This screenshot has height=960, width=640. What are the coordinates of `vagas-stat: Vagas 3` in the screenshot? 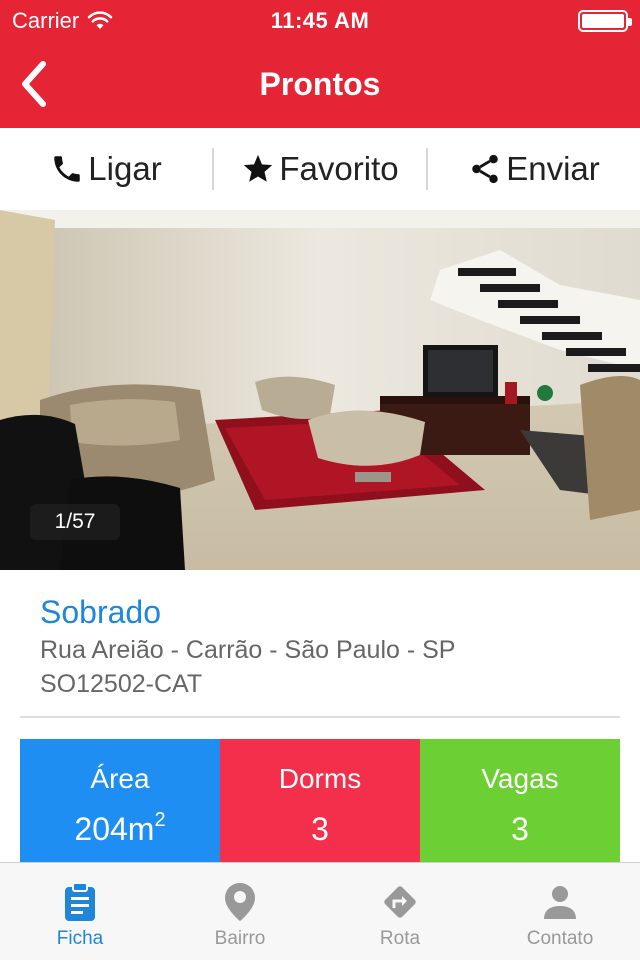 It's located at (520, 801).